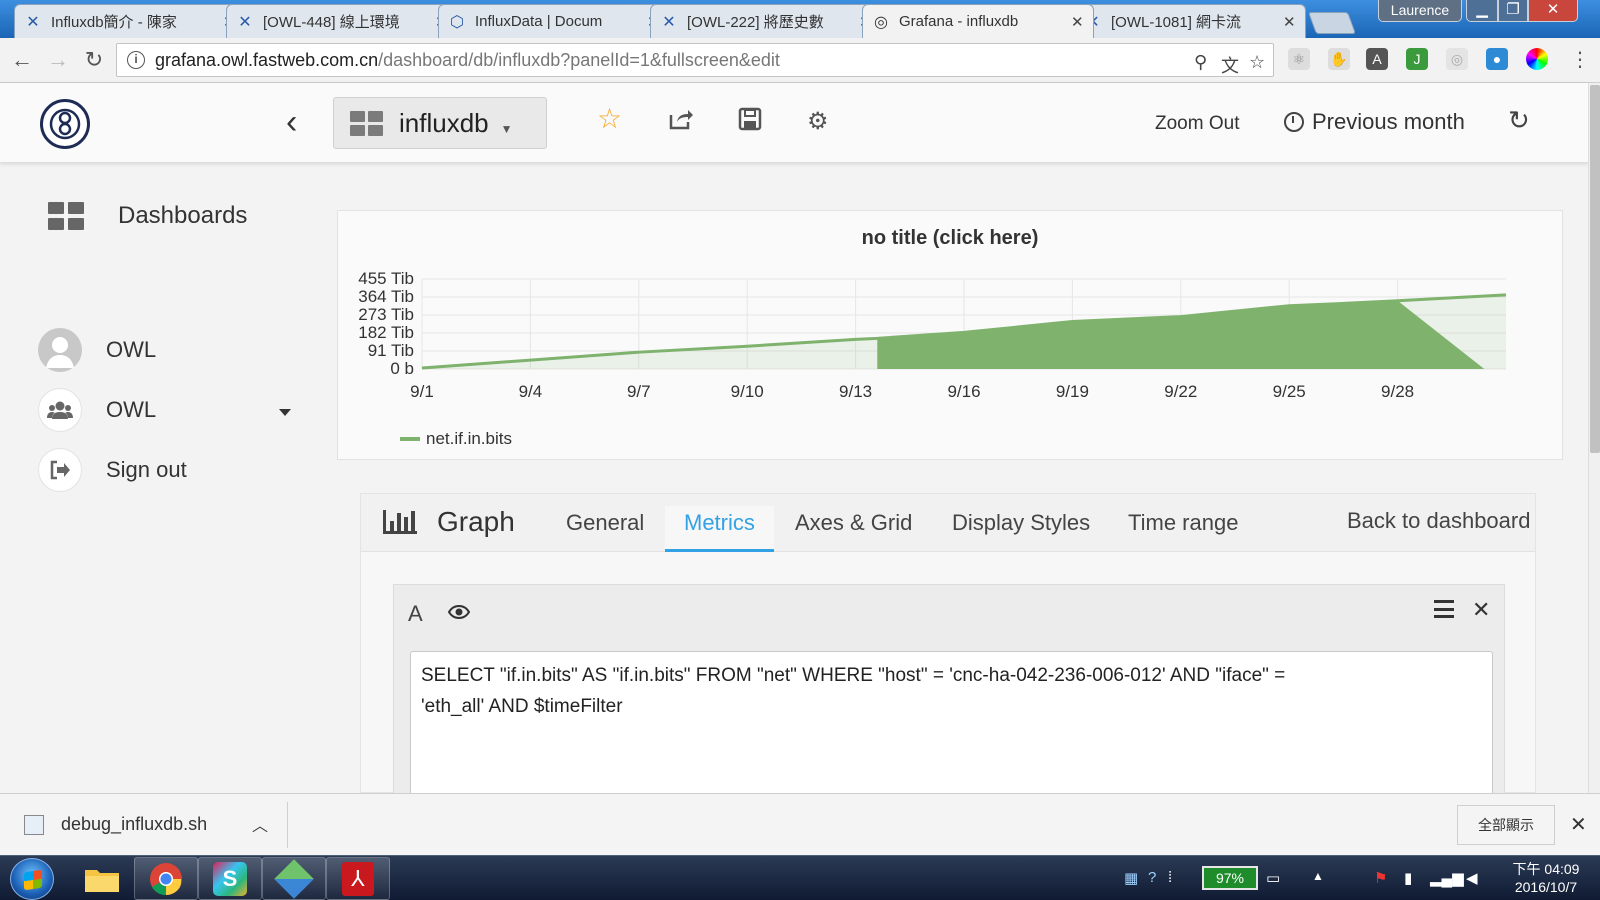  Describe the element at coordinates (1482, 11) in the screenshot. I see `minimize-button: ▁` at that location.